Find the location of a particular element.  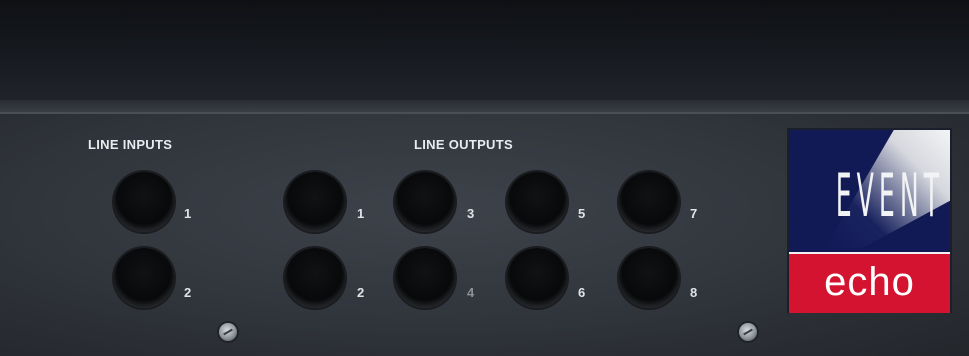

output-jack-4-number: 4 is located at coordinates (471, 292).